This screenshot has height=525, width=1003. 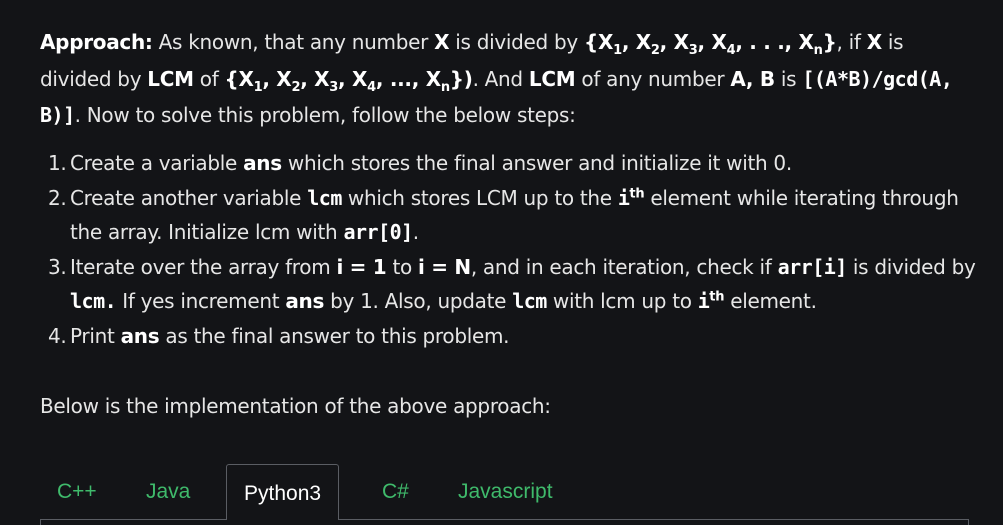 What do you see at coordinates (96, 42) in the screenshot?
I see `approach-label: Approach:` at bounding box center [96, 42].